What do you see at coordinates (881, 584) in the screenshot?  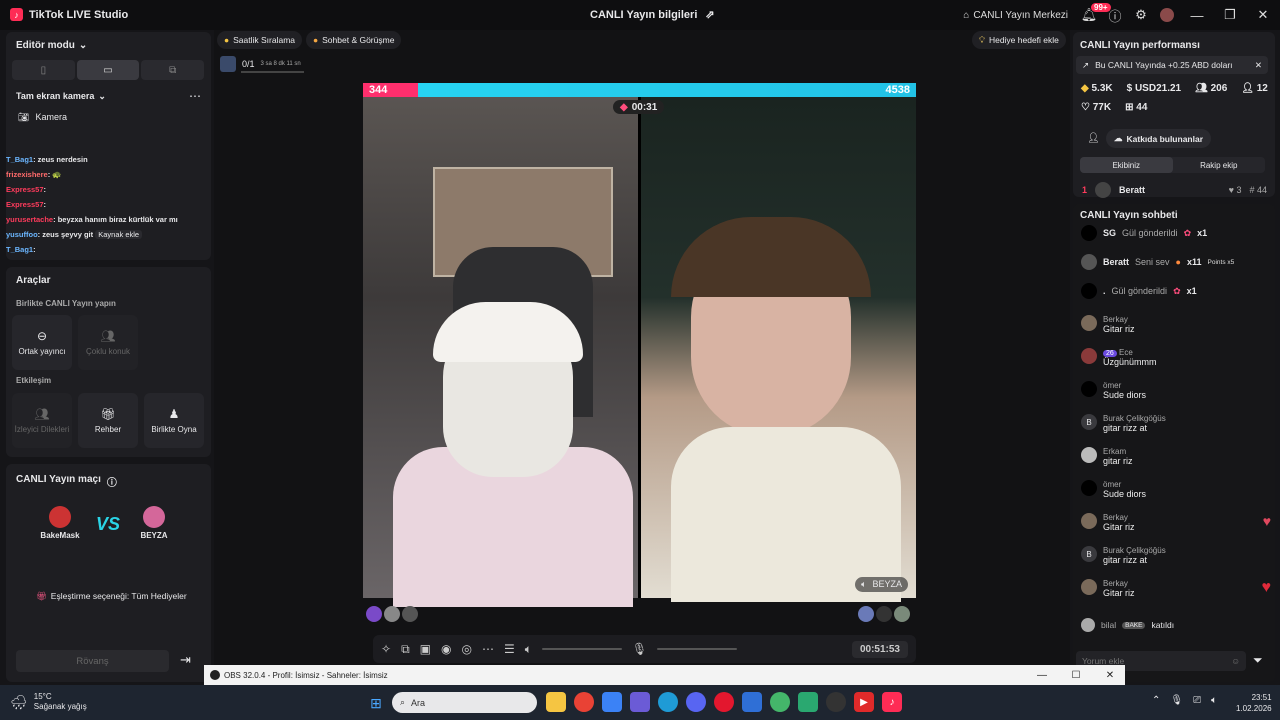 I see `guest-label: 🔈︎ BEYZA` at bounding box center [881, 584].